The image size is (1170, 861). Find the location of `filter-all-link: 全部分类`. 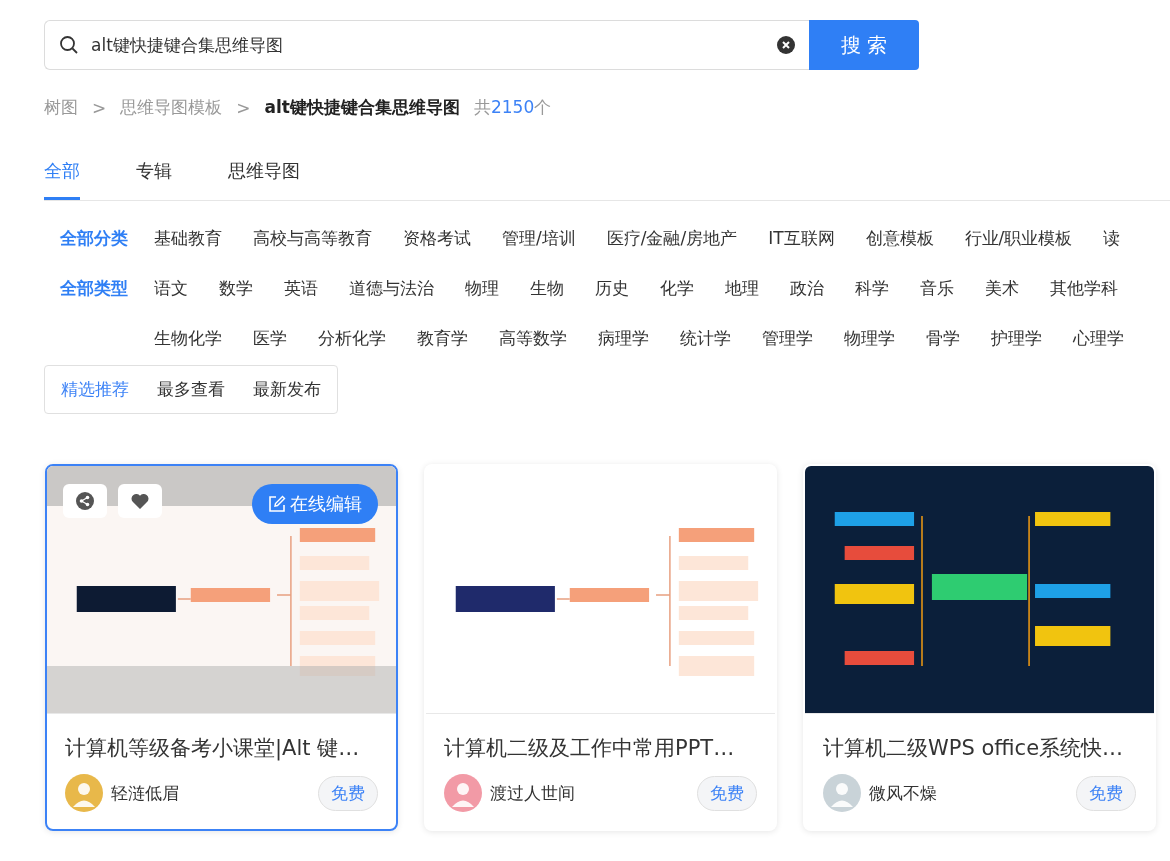

filter-all-link: 全部分类 is located at coordinates (99, 238).